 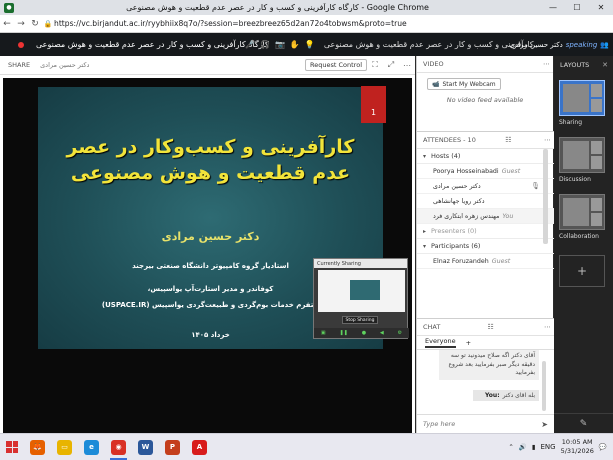 I want to click on raise-hand-icon: ✋, so click(x=295, y=44).